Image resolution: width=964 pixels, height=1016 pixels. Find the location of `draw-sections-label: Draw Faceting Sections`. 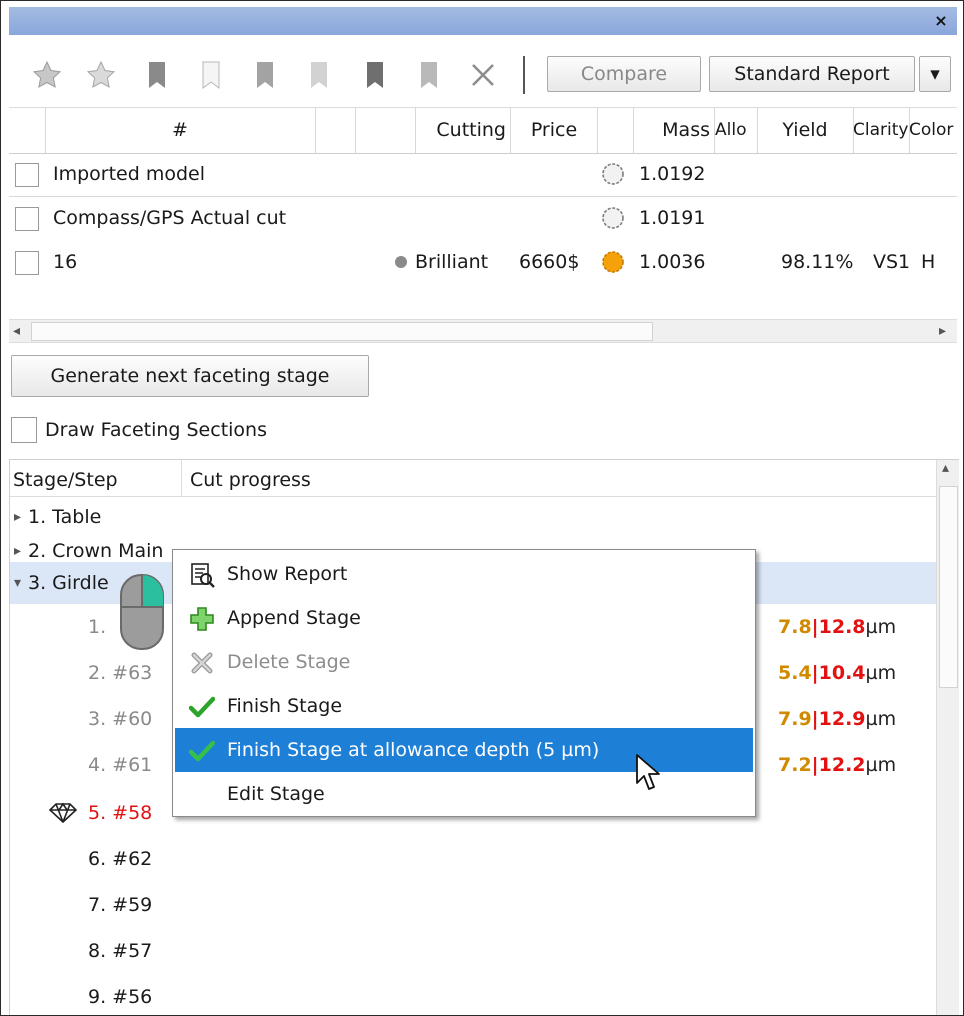

draw-sections-label: Draw Faceting Sections is located at coordinates (156, 430).